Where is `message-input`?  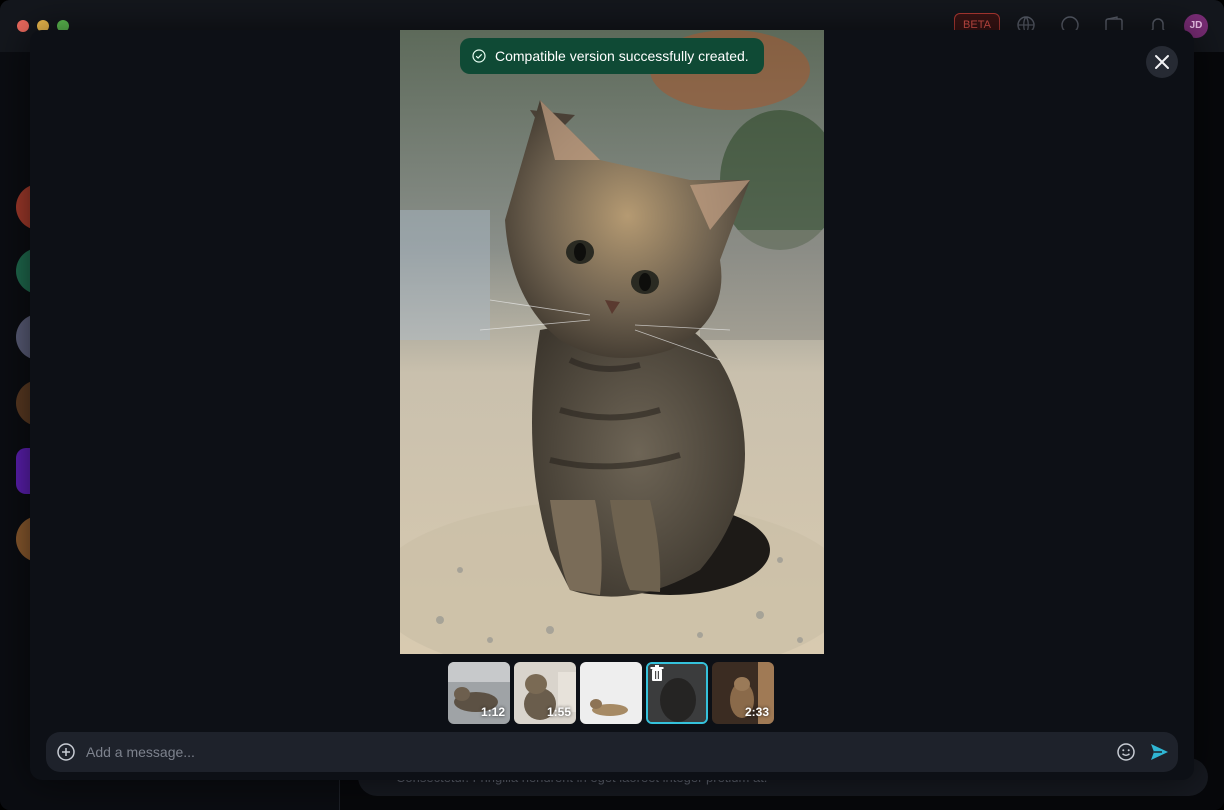
message-input is located at coordinates (596, 752).